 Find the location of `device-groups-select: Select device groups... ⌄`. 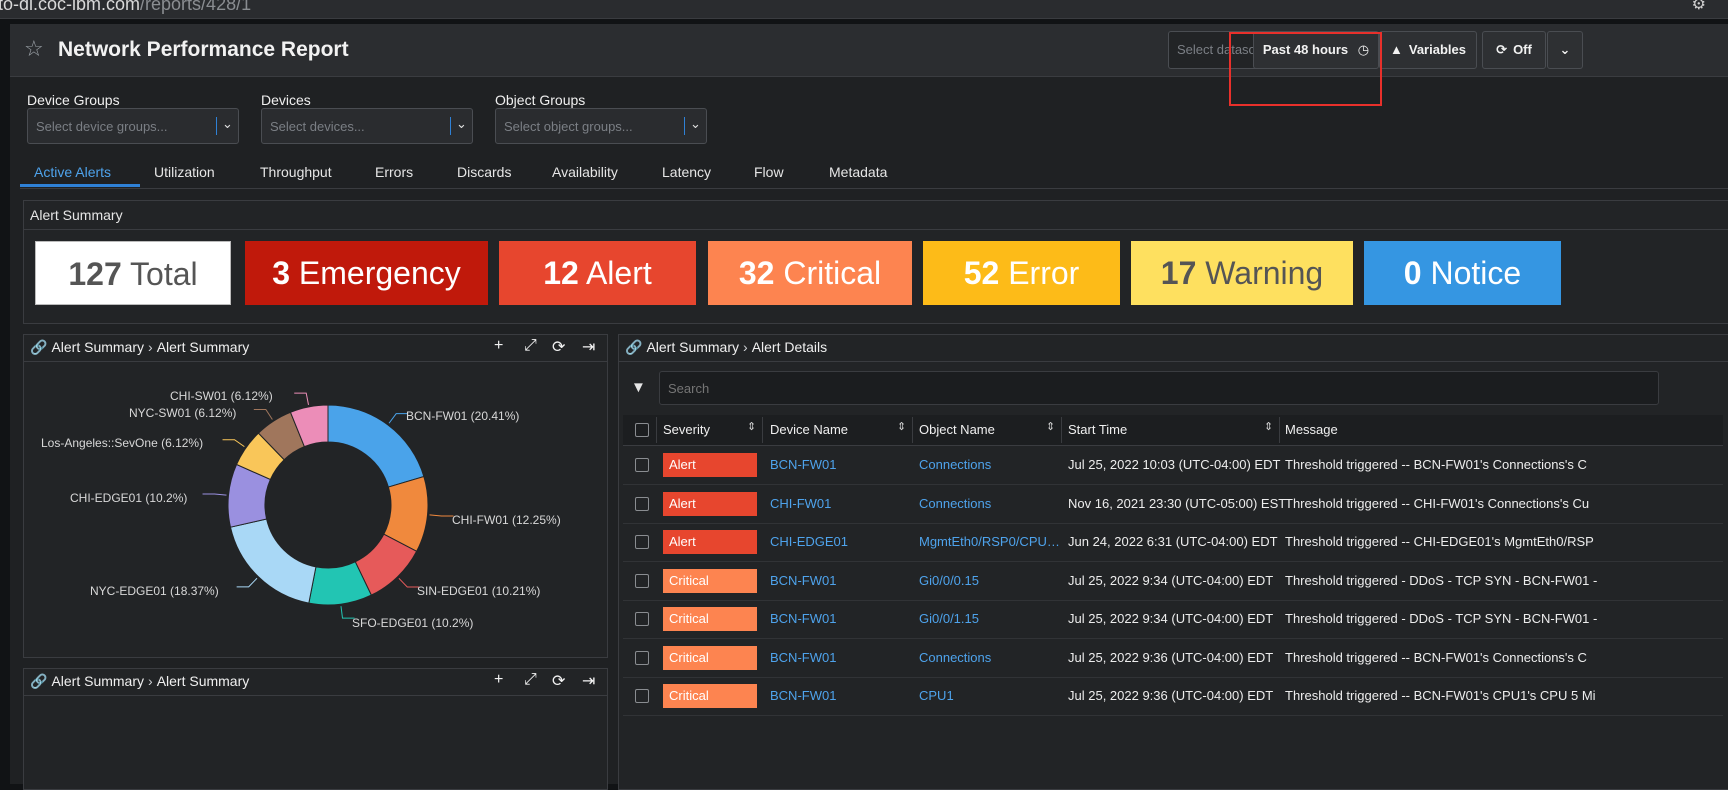

device-groups-select: Select device groups... ⌄ is located at coordinates (133, 126).